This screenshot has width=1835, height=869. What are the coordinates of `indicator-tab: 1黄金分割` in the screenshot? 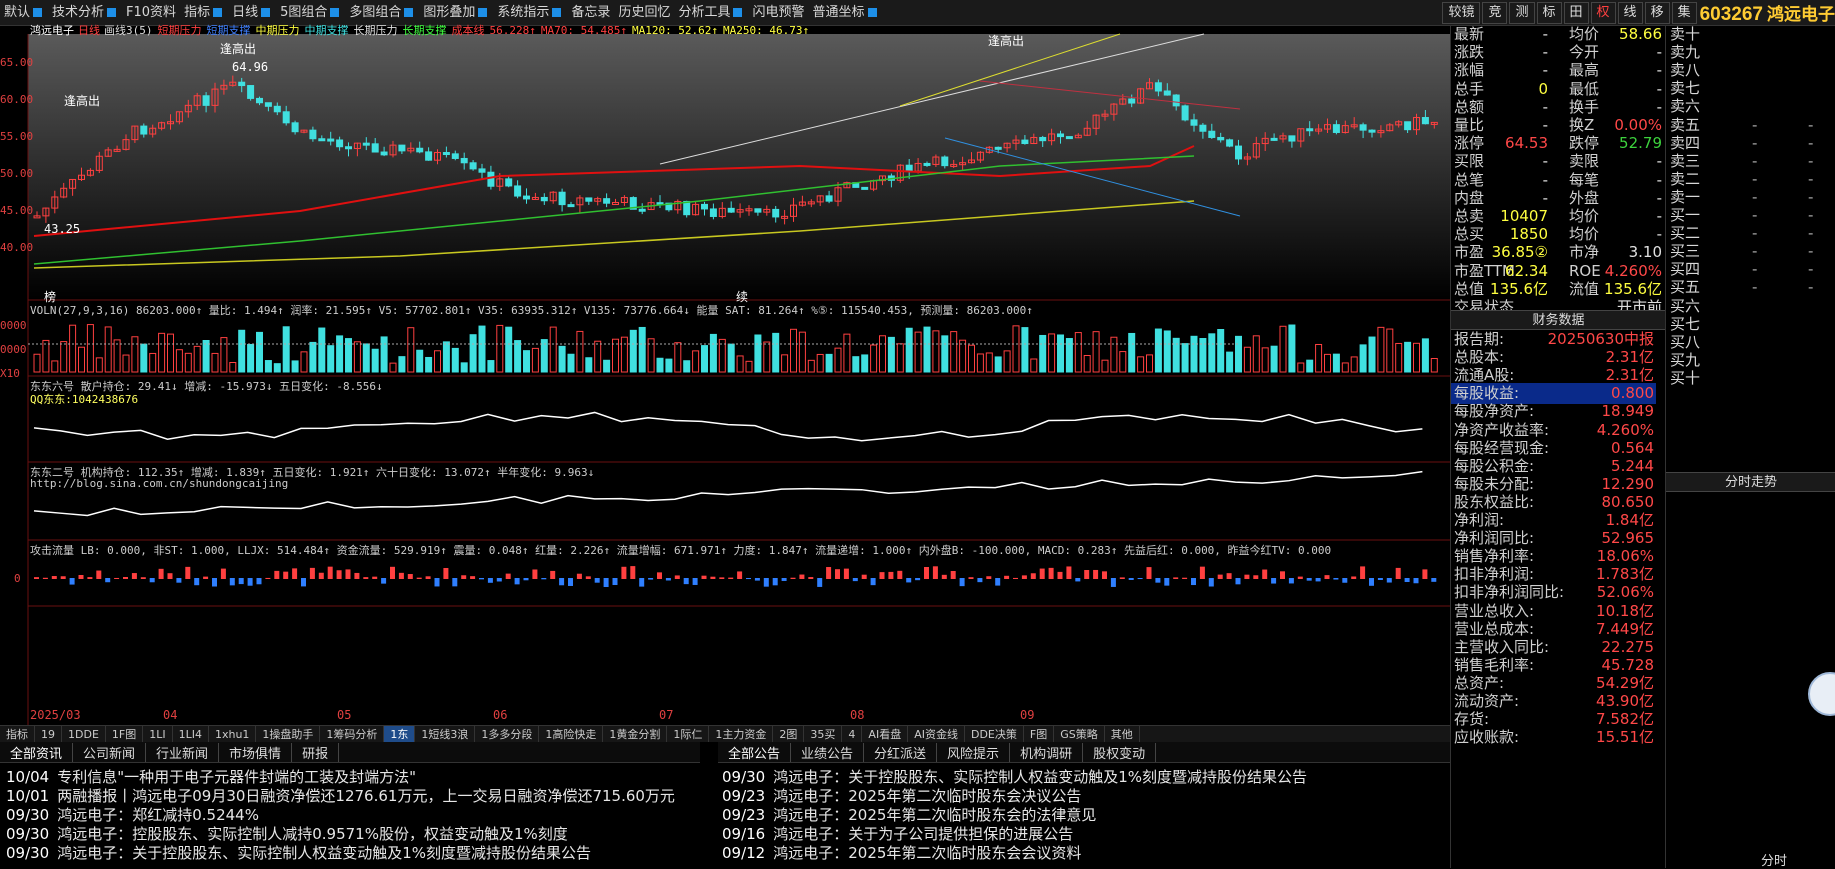 It's located at (635, 734).